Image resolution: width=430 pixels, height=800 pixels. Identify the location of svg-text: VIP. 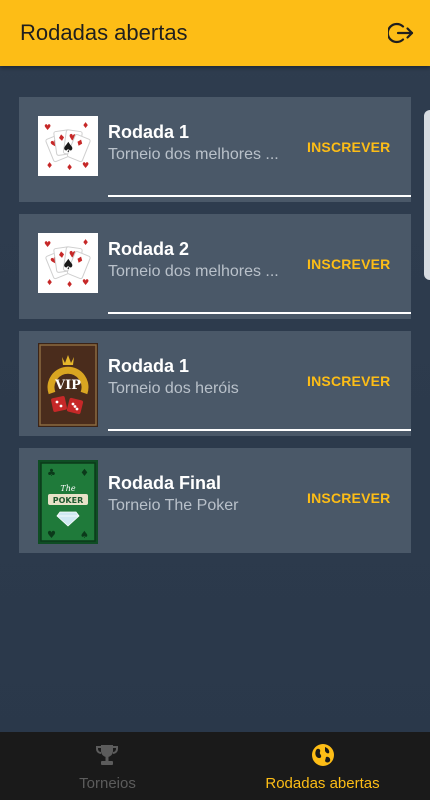
(67, 385).